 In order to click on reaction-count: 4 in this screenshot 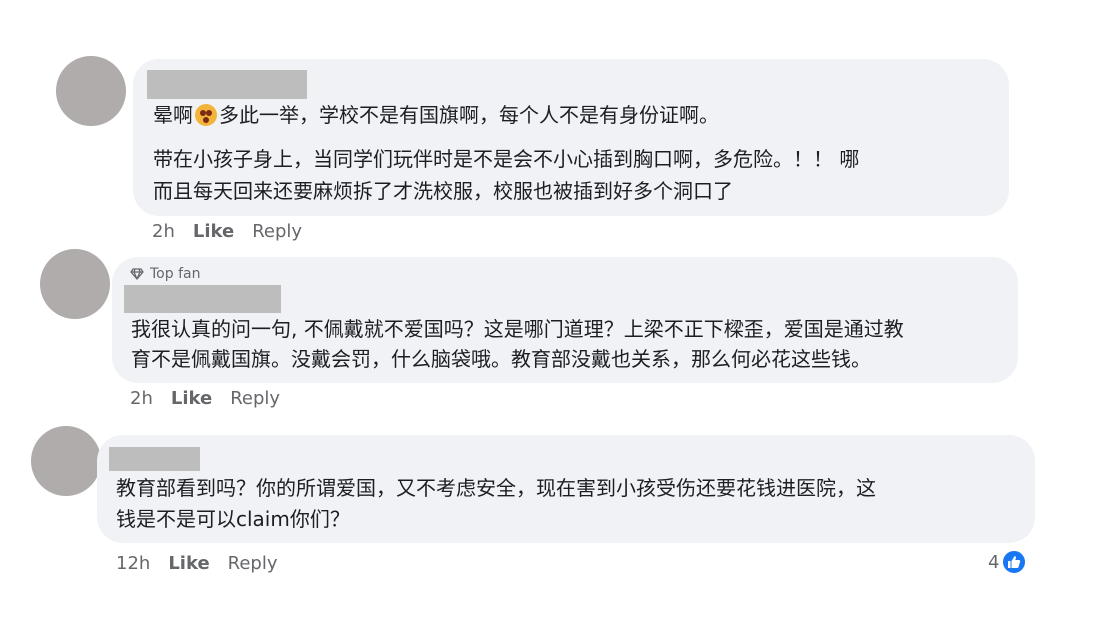, I will do `click(994, 562)`.